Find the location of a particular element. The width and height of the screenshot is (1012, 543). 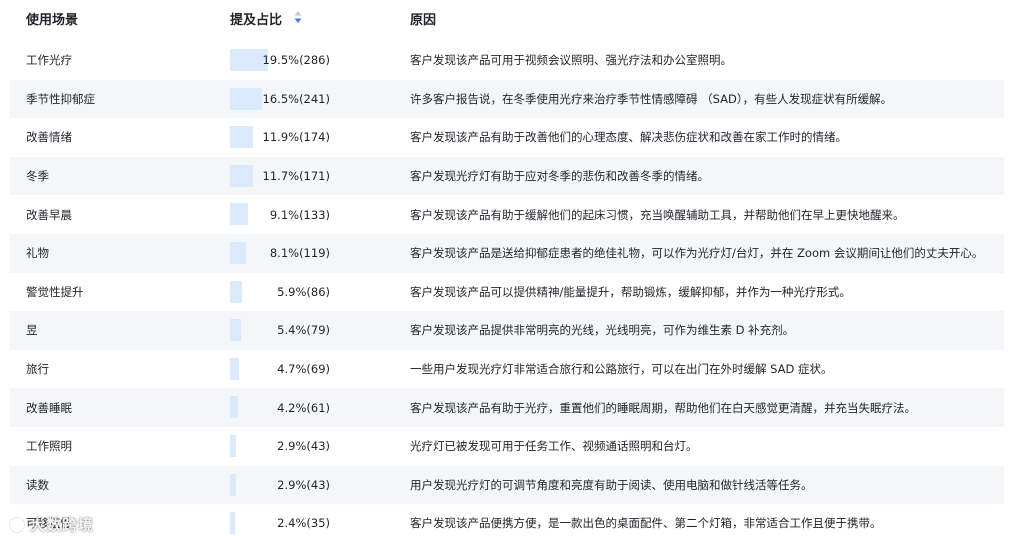

scene-cell: 旅行 is located at coordinates (37, 369).